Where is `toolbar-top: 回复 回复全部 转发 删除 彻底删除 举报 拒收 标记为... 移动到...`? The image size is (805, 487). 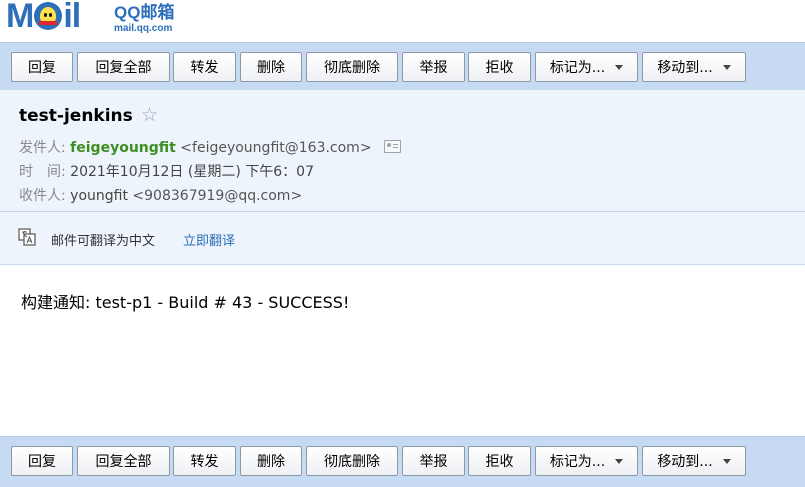
toolbar-top: 回复 回复全部 转发 删除 彻底删除 举报 拒收 标记为... 移动到... is located at coordinates (402, 66).